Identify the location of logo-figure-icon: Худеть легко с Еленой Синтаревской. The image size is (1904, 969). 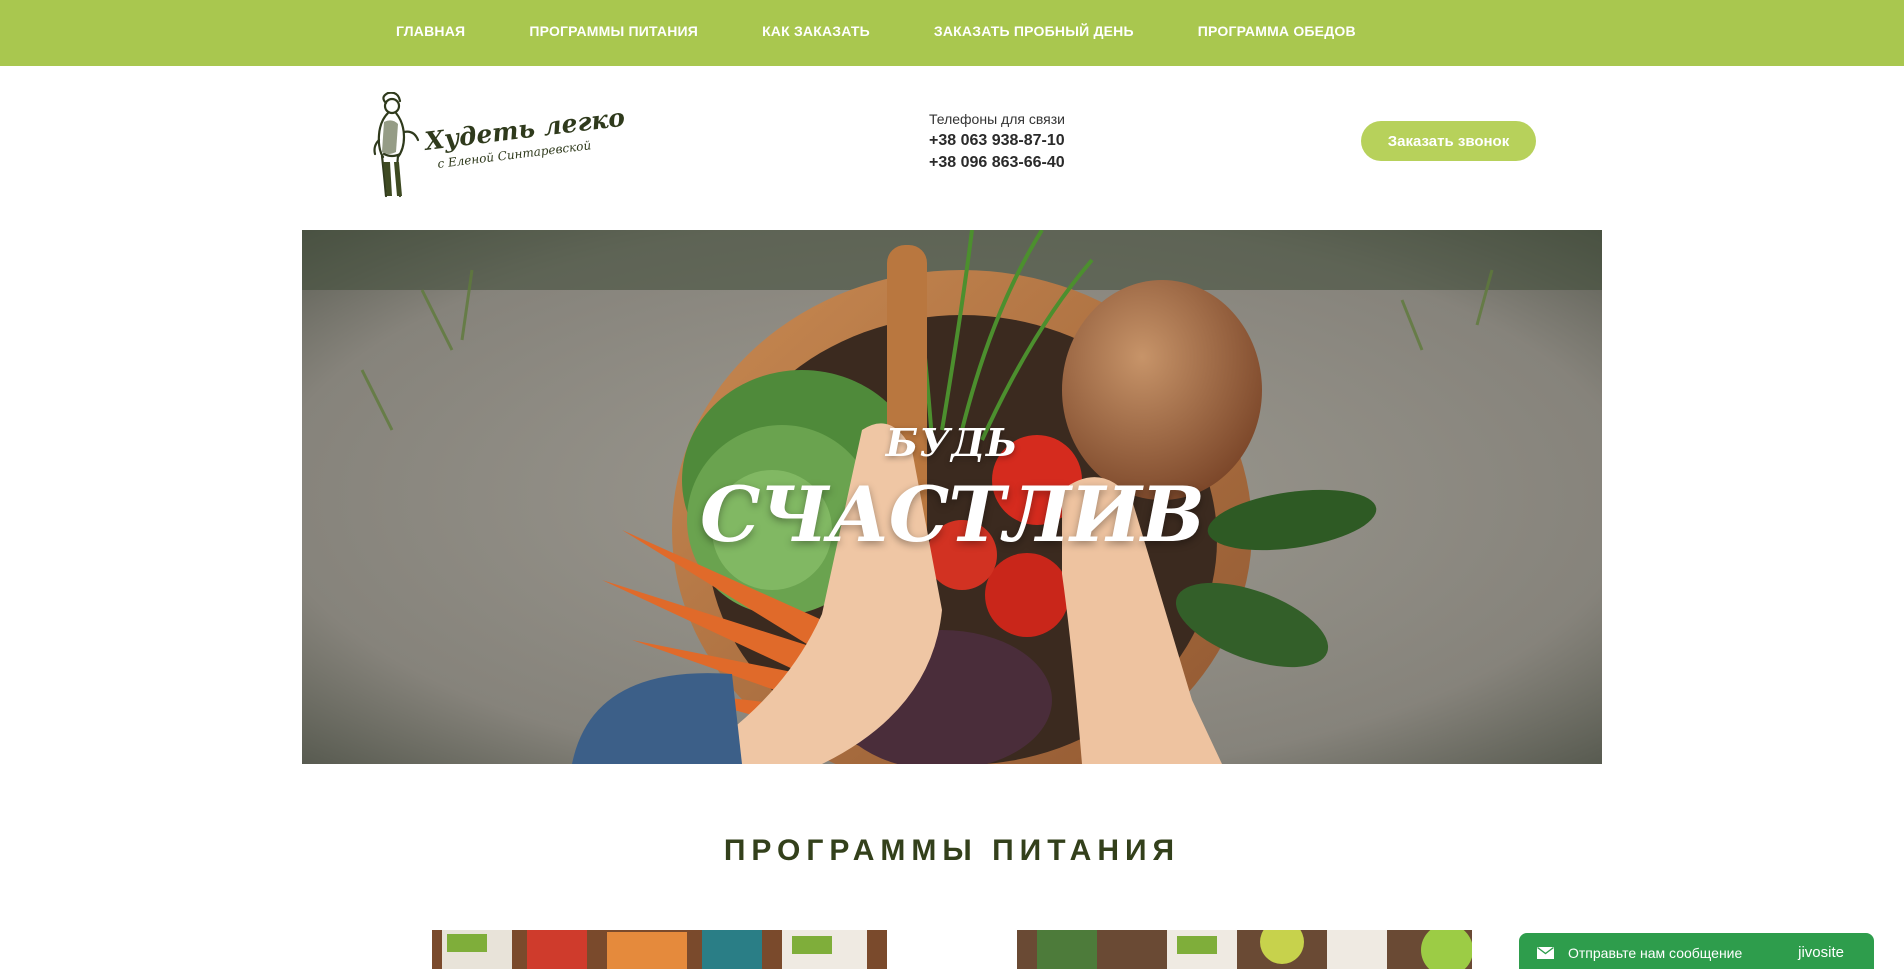
(499, 144).